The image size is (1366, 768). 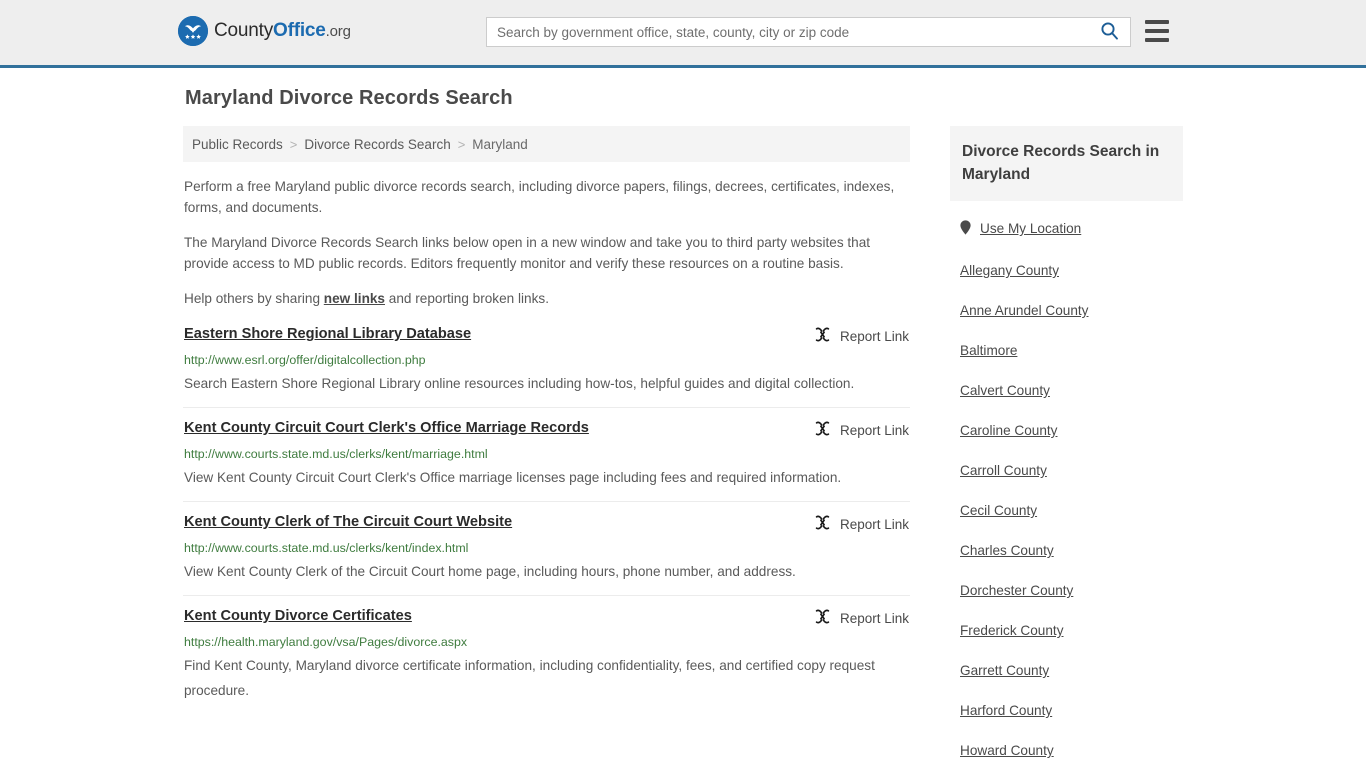 I want to click on sidebar-list-item: Garrett County, so click(x=1071, y=671).